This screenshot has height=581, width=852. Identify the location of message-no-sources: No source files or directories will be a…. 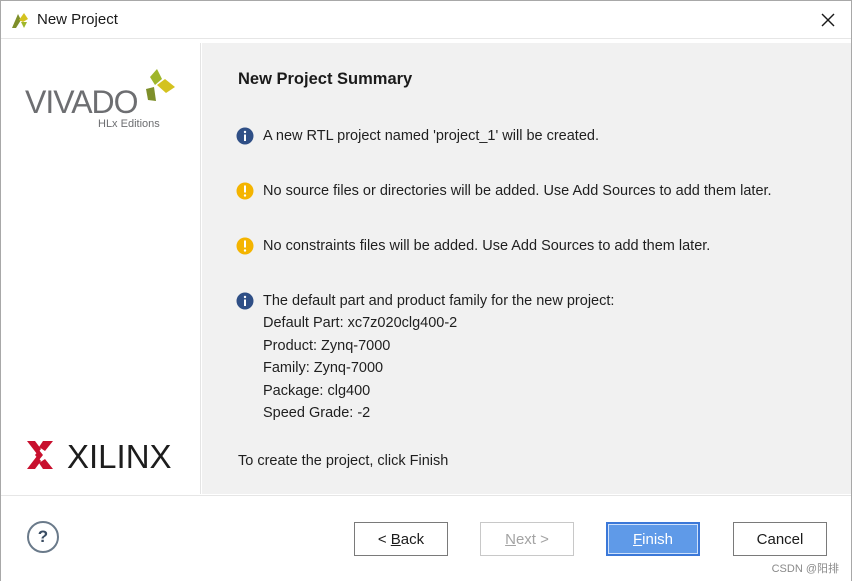
(504, 192).